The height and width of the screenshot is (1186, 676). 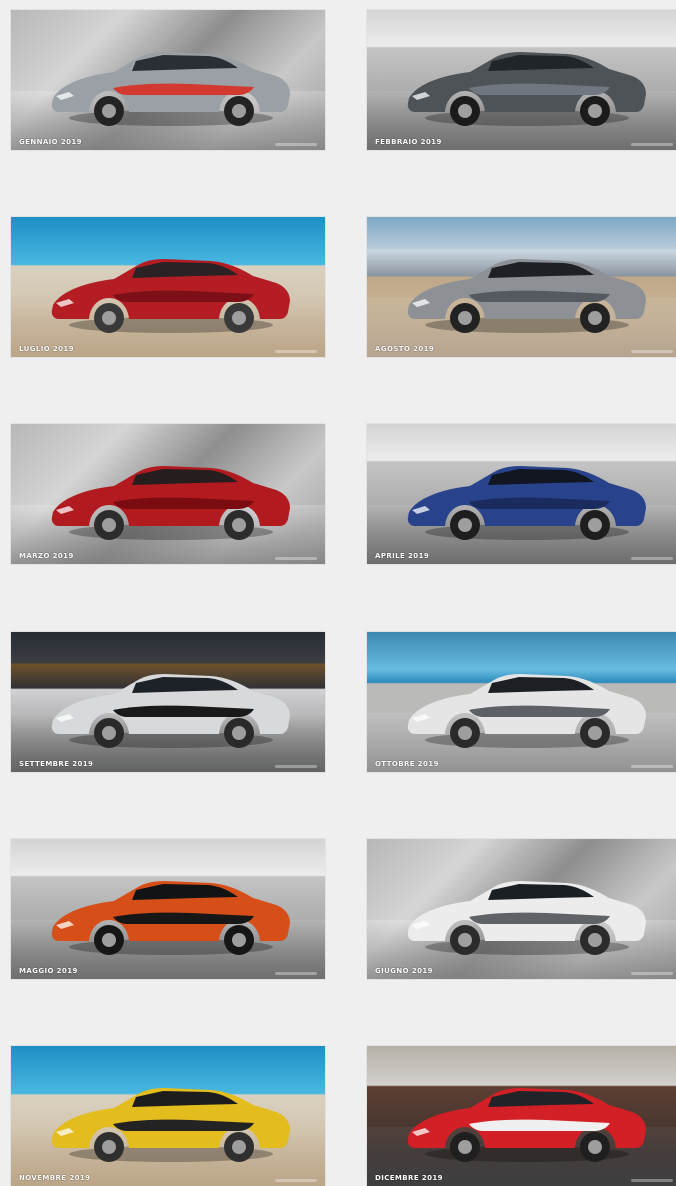 I want to click on month-label: MARZO 2019, so click(x=46, y=556).